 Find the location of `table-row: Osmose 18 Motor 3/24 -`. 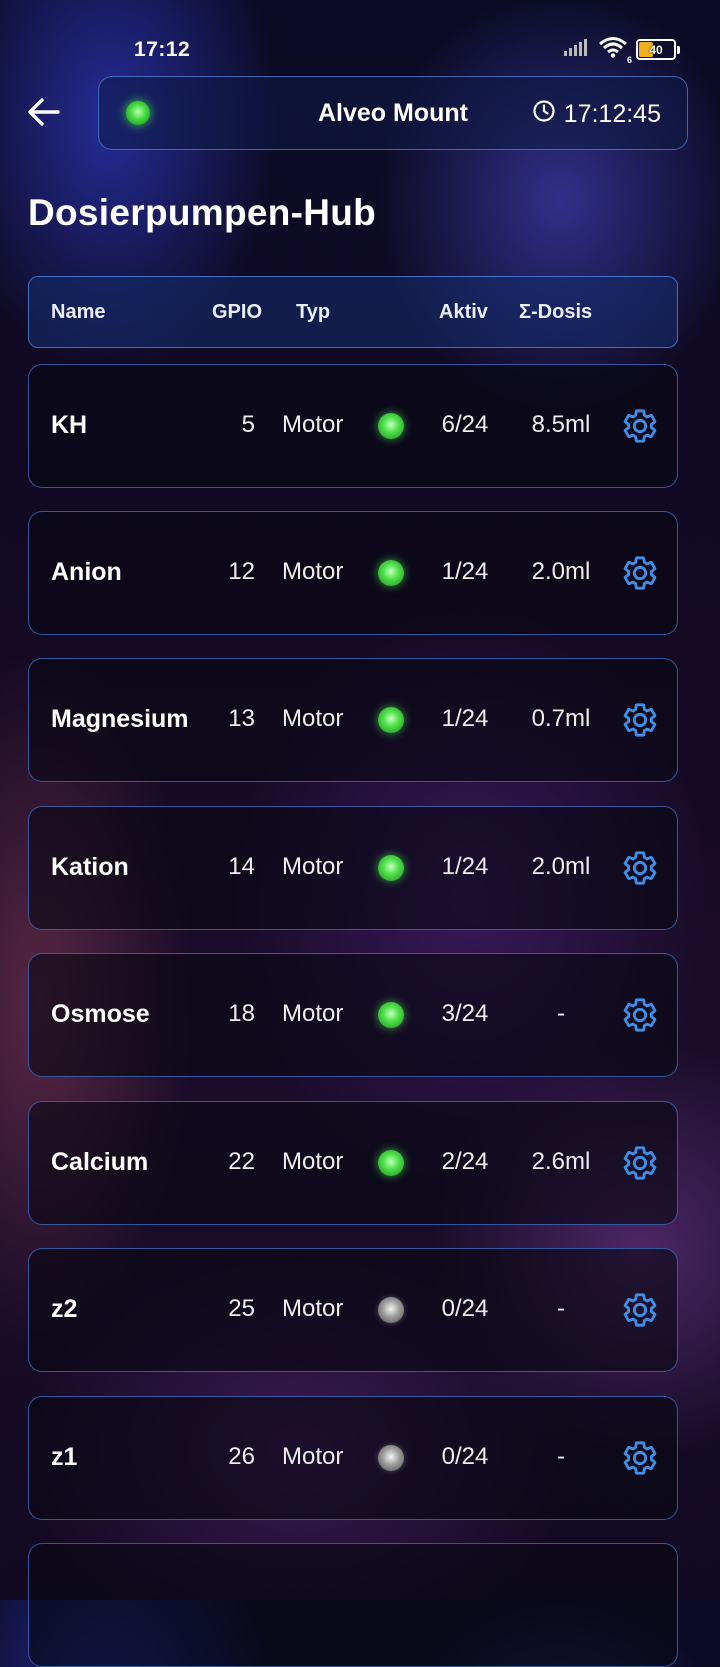

table-row: Osmose 18 Motor 3/24 - is located at coordinates (353, 1015).